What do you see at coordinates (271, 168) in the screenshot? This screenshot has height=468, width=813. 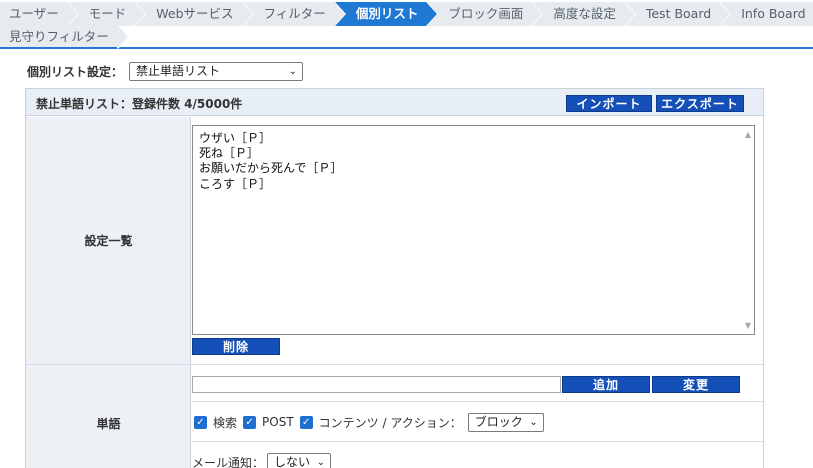 I see `list-item: お願いだから死んで［Ｐ］` at bounding box center [271, 168].